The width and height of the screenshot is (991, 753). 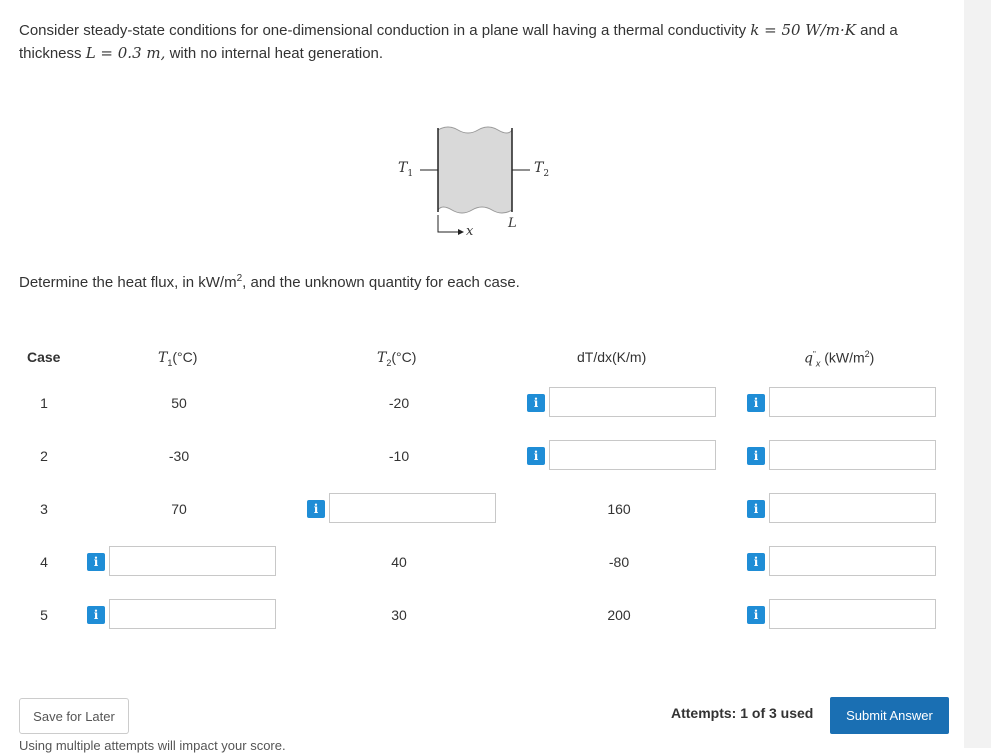 What do you see at coordinates (179, 456) in the screenshot?
I see `row2-t1: -30` at bounding box center [179, 456].